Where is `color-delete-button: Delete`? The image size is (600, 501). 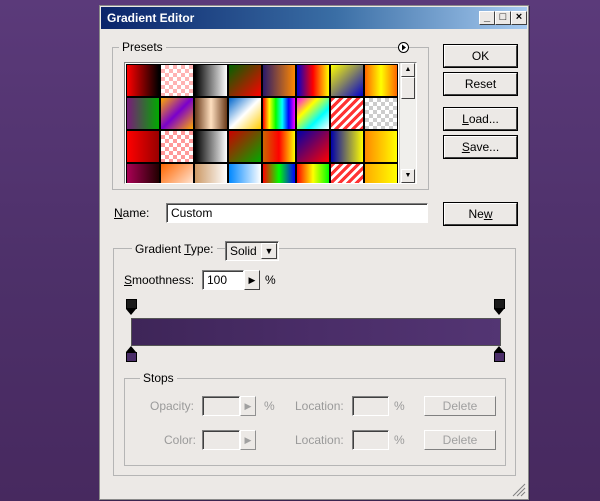
color-delete-button: Delete is located at coordinates (460, 440).